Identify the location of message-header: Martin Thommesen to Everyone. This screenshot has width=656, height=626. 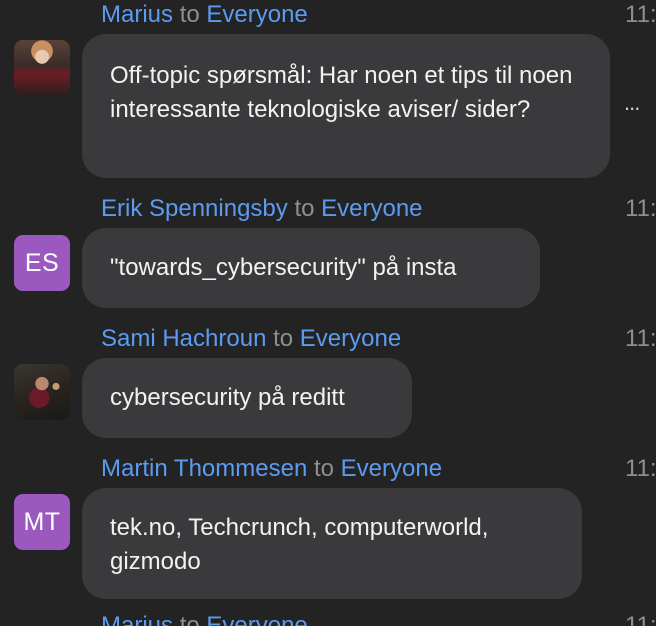
(271, 469).